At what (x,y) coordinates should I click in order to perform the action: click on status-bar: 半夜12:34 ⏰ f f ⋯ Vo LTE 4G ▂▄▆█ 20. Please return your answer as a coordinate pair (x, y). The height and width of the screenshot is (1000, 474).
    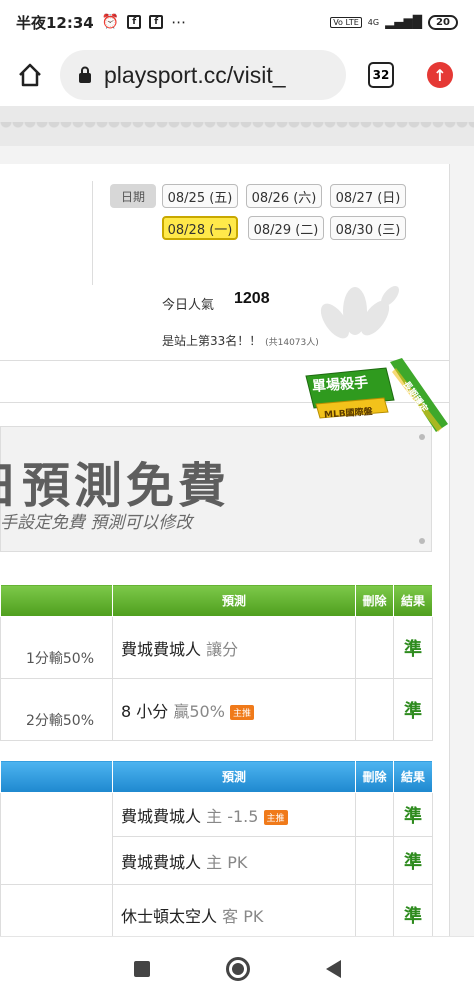
    Looking at the image, I should click on (237, 22).